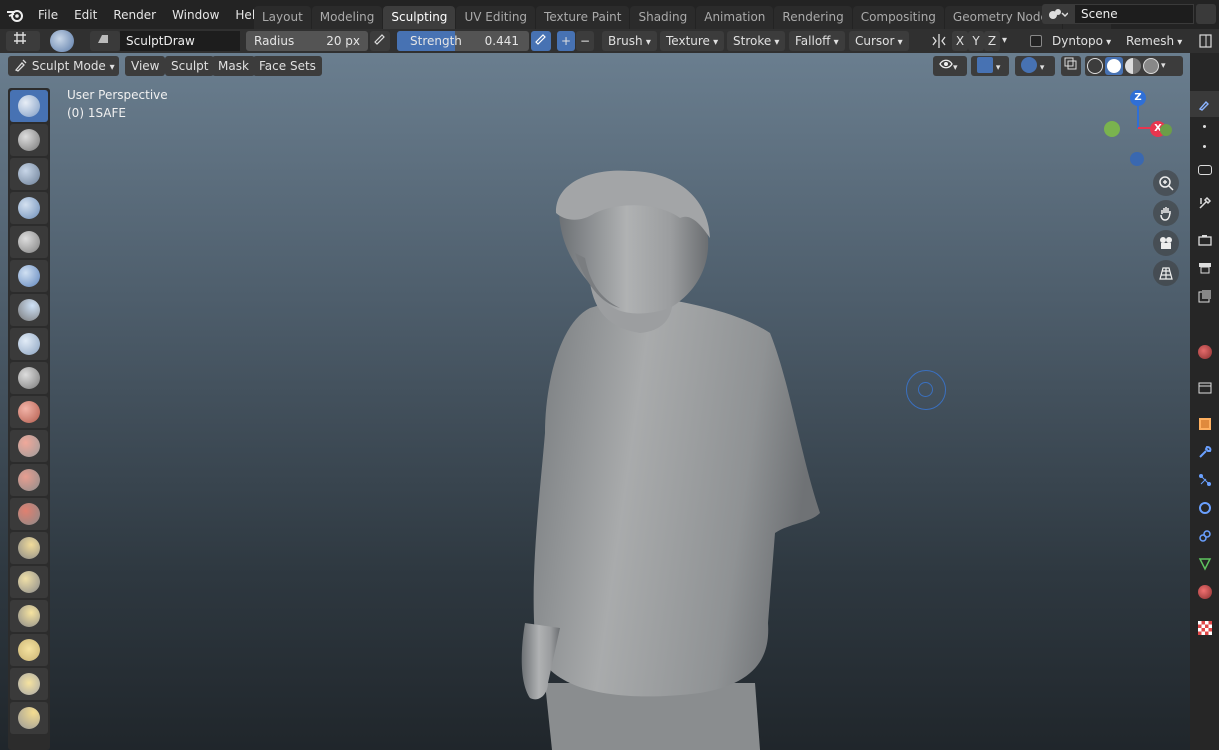 This screenshot has height=750, width=1219. What do you see at coordinates (48, 15) in the screenshot?
I see `menu-file: File` at bounding box center [48, 15].